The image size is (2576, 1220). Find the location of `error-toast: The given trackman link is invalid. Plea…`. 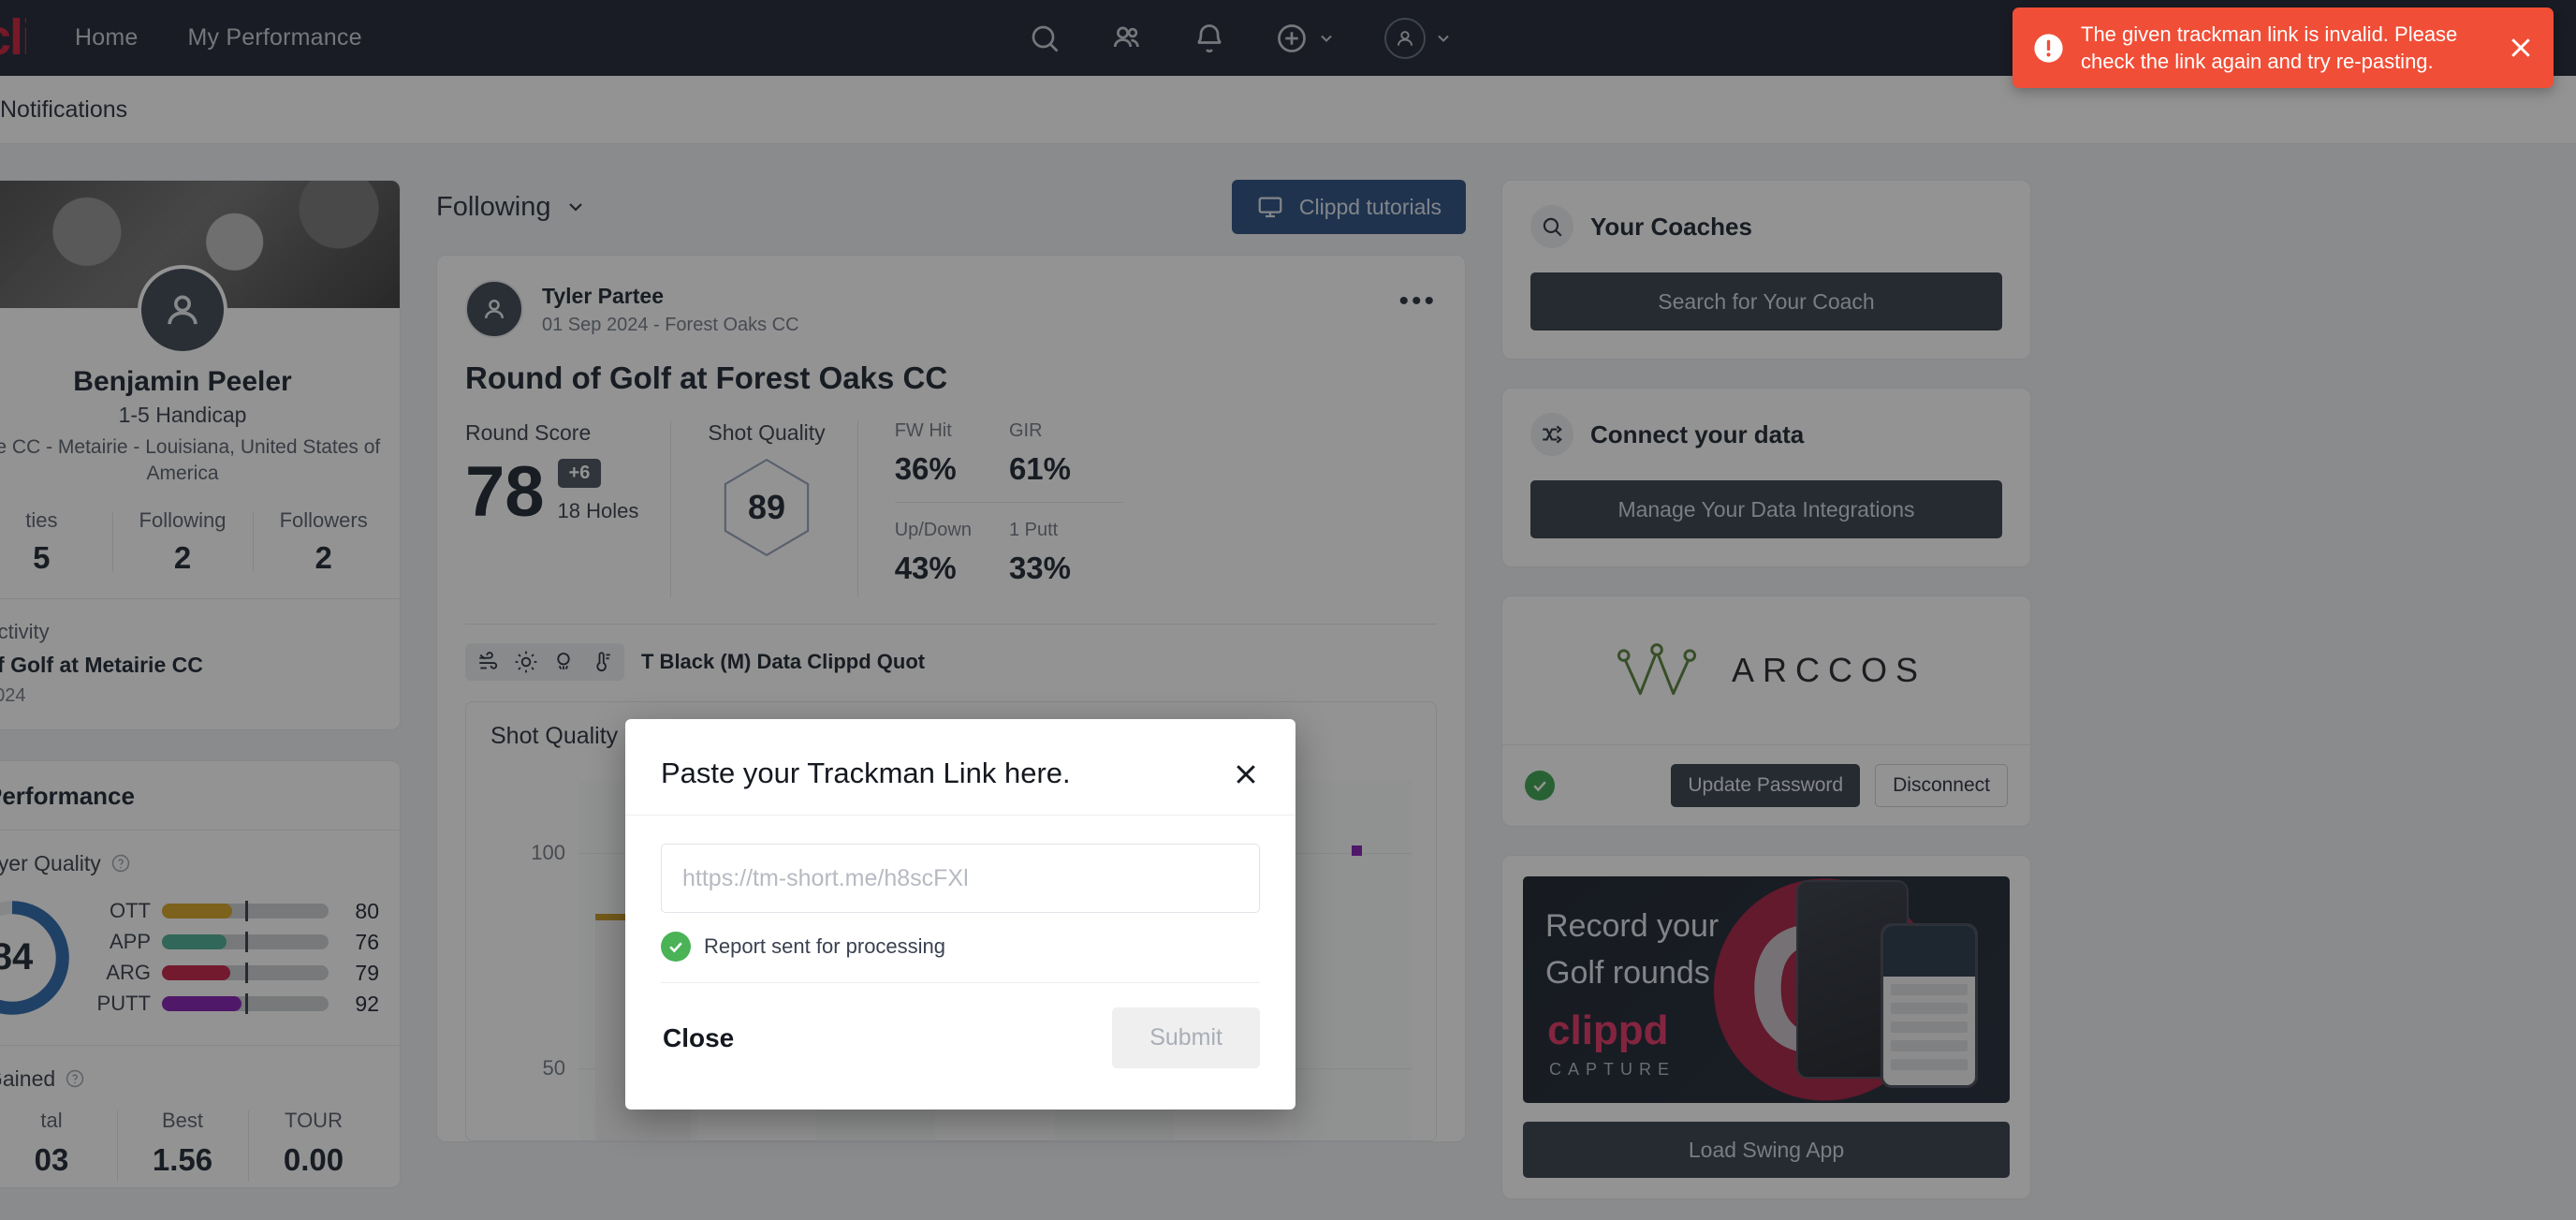

error-toast: The given trackman link is invalid. Plea… is located at coordinates (2283, 48).